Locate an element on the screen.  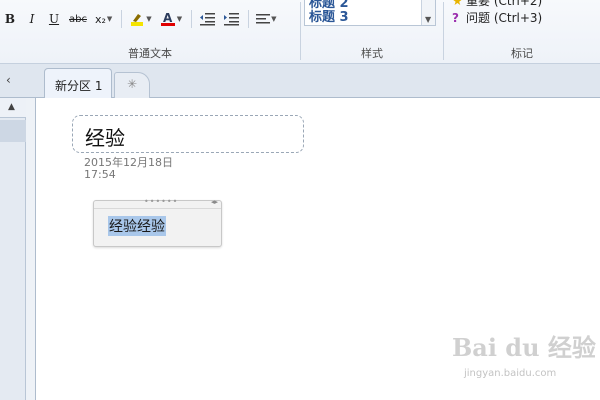
gutter-scroll-up: ▲ is located at coordinates (13, 108).